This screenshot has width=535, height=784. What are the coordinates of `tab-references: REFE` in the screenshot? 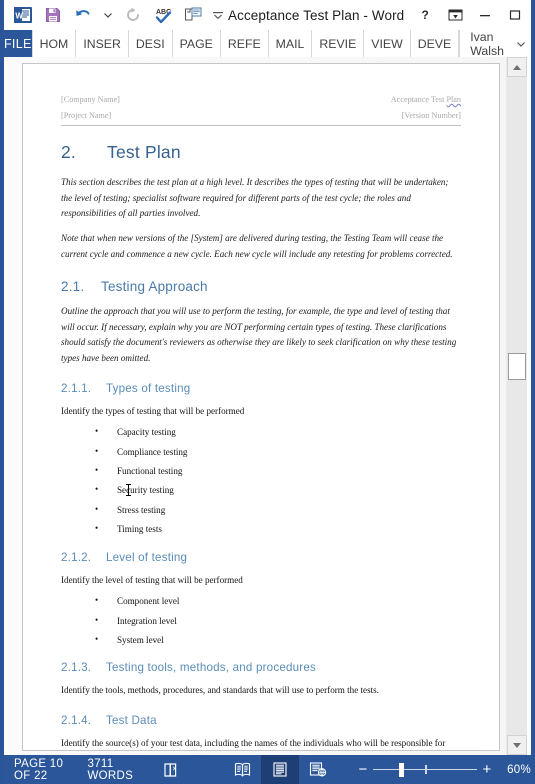 It's located at (245, 43).